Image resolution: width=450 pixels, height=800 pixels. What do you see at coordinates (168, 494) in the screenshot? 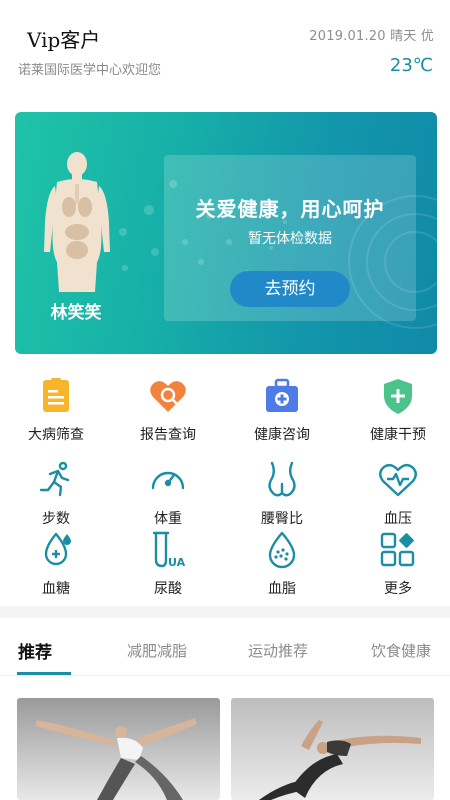
I see `metric-weight: 体重` at bounding box center [168, 494].